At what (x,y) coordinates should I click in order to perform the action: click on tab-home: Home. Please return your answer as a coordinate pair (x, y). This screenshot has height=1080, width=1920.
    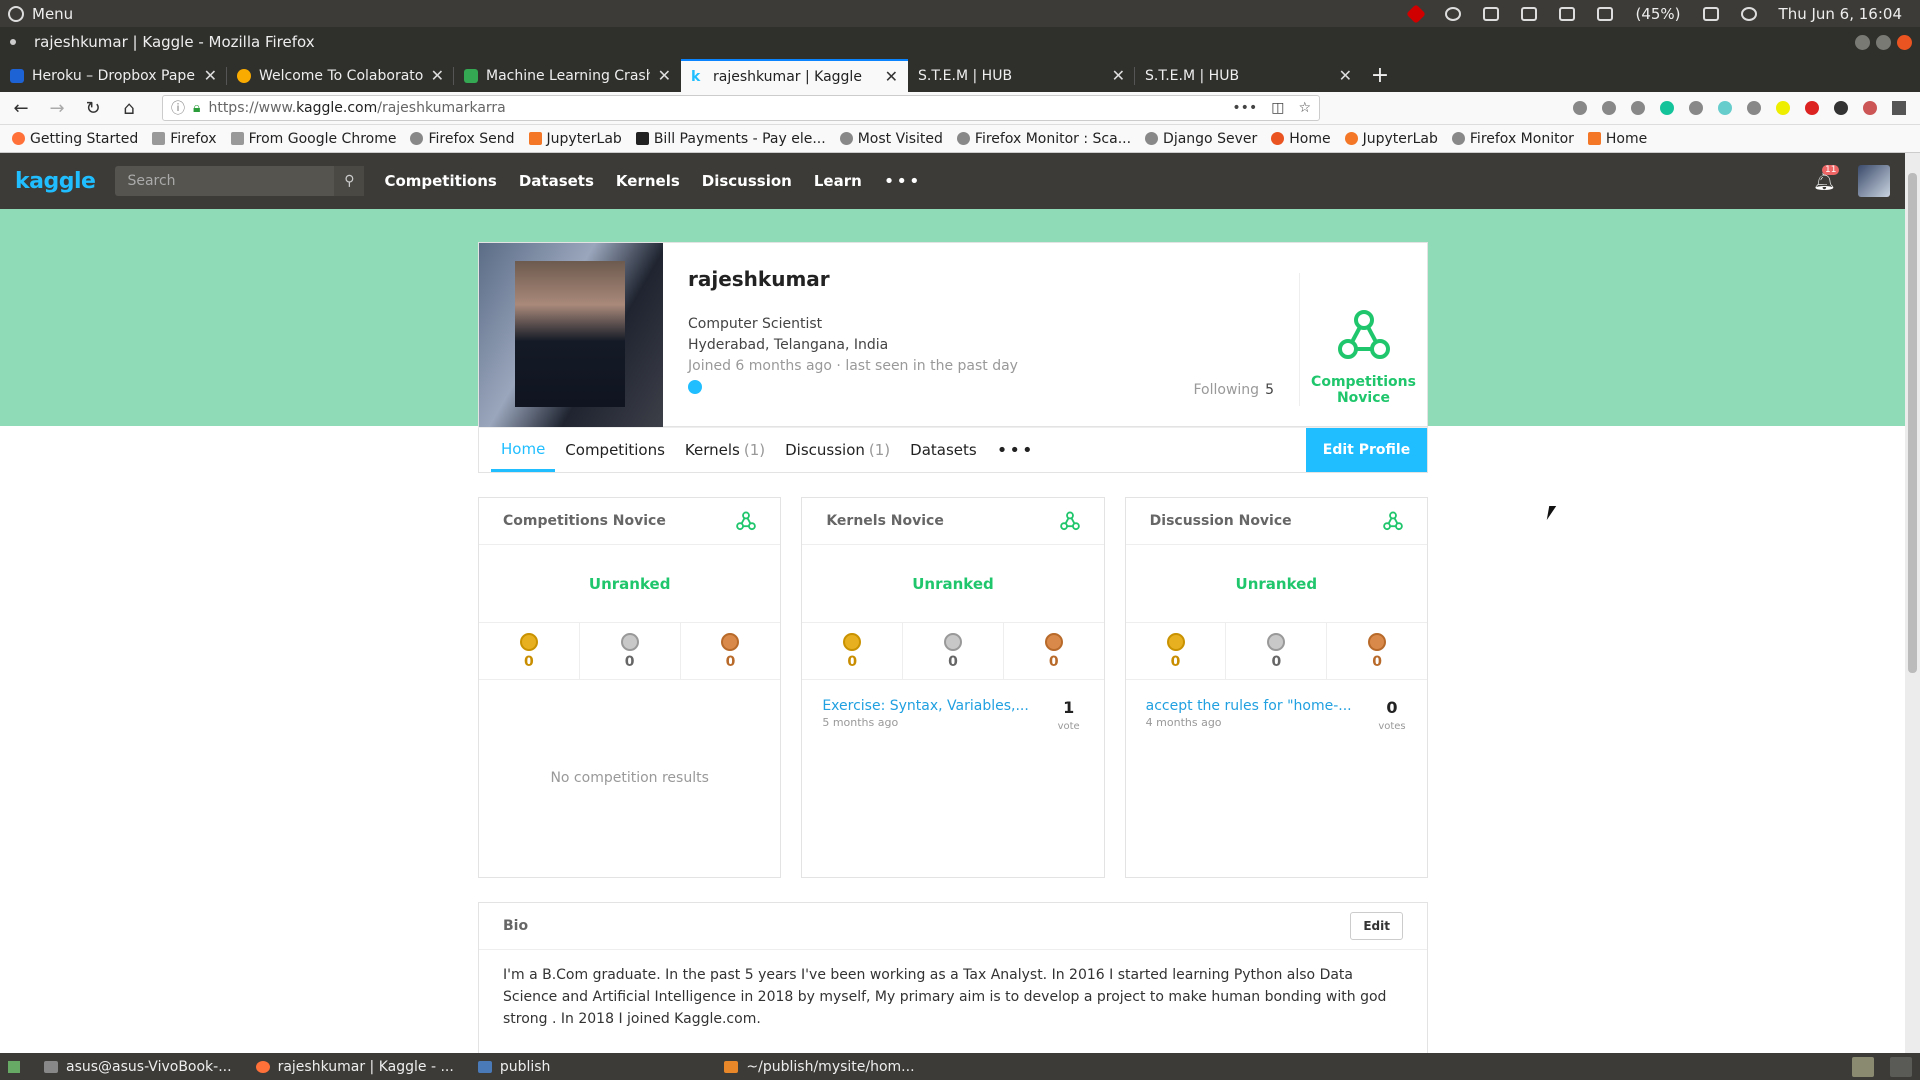
    Looking at the image, I should click on (523, 450).